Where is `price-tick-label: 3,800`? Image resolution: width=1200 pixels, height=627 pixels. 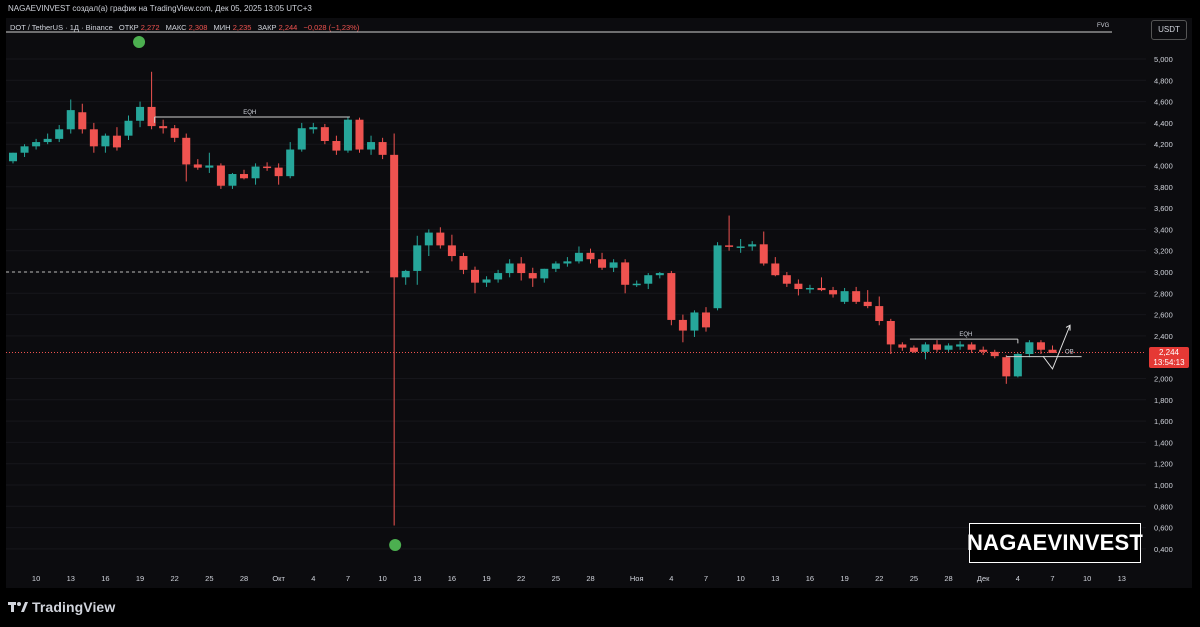 price-tick-label: 3,800 is located at coordinates (1163, 187).